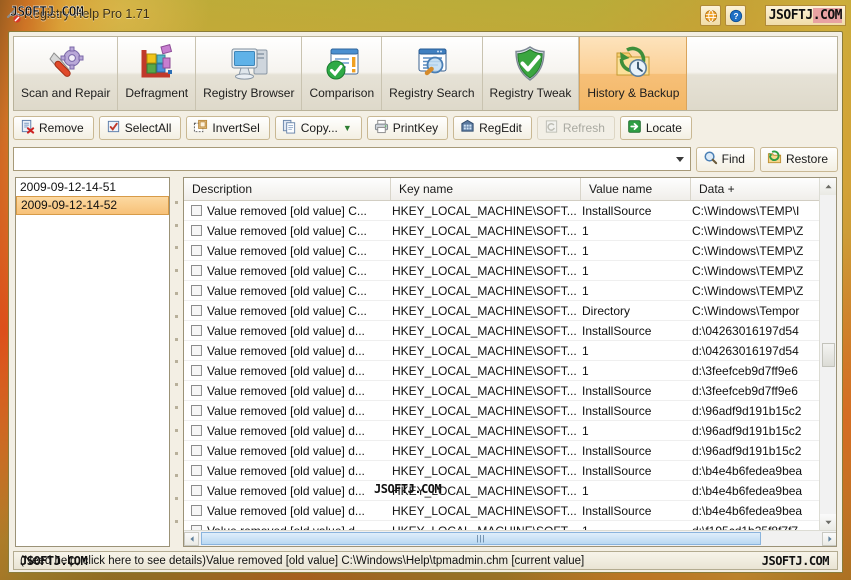  What do you see at coordinates (798, 159) in the screenshot?
I see `restore-button: Restore` at bounding box center [798, 159].